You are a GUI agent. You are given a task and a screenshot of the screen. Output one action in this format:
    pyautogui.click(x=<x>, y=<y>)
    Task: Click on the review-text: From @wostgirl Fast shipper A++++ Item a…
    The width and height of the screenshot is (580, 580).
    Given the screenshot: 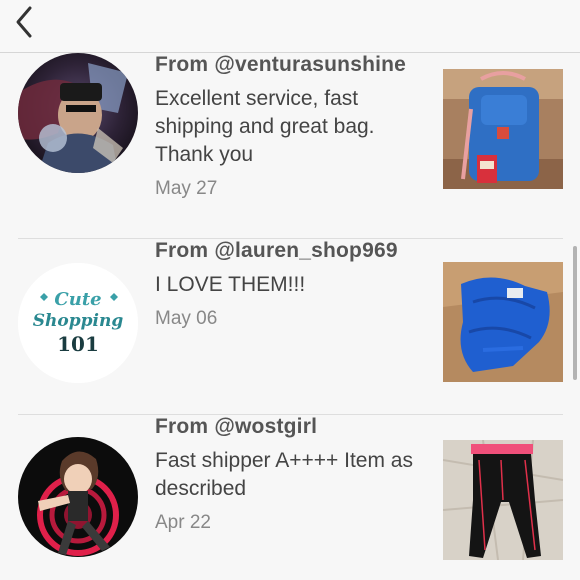 What is the action you would take?
    pyautogui.click(x=287, y=474)
    